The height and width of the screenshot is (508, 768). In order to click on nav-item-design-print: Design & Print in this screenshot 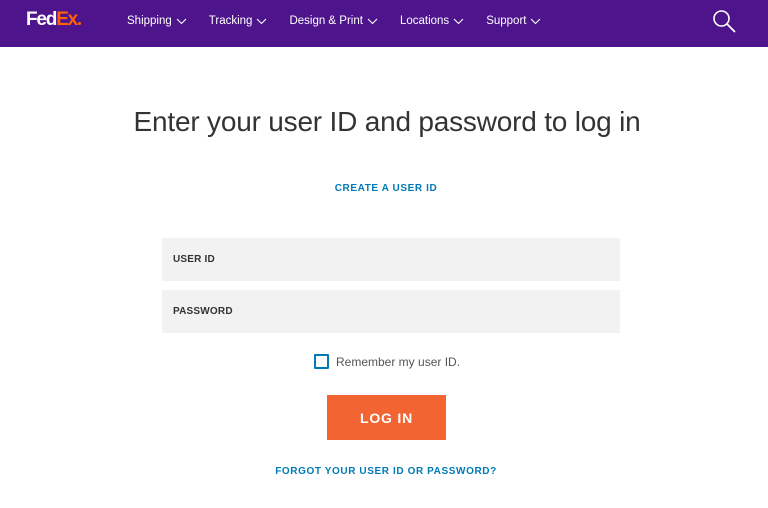, I will do `click(333, 21)`.